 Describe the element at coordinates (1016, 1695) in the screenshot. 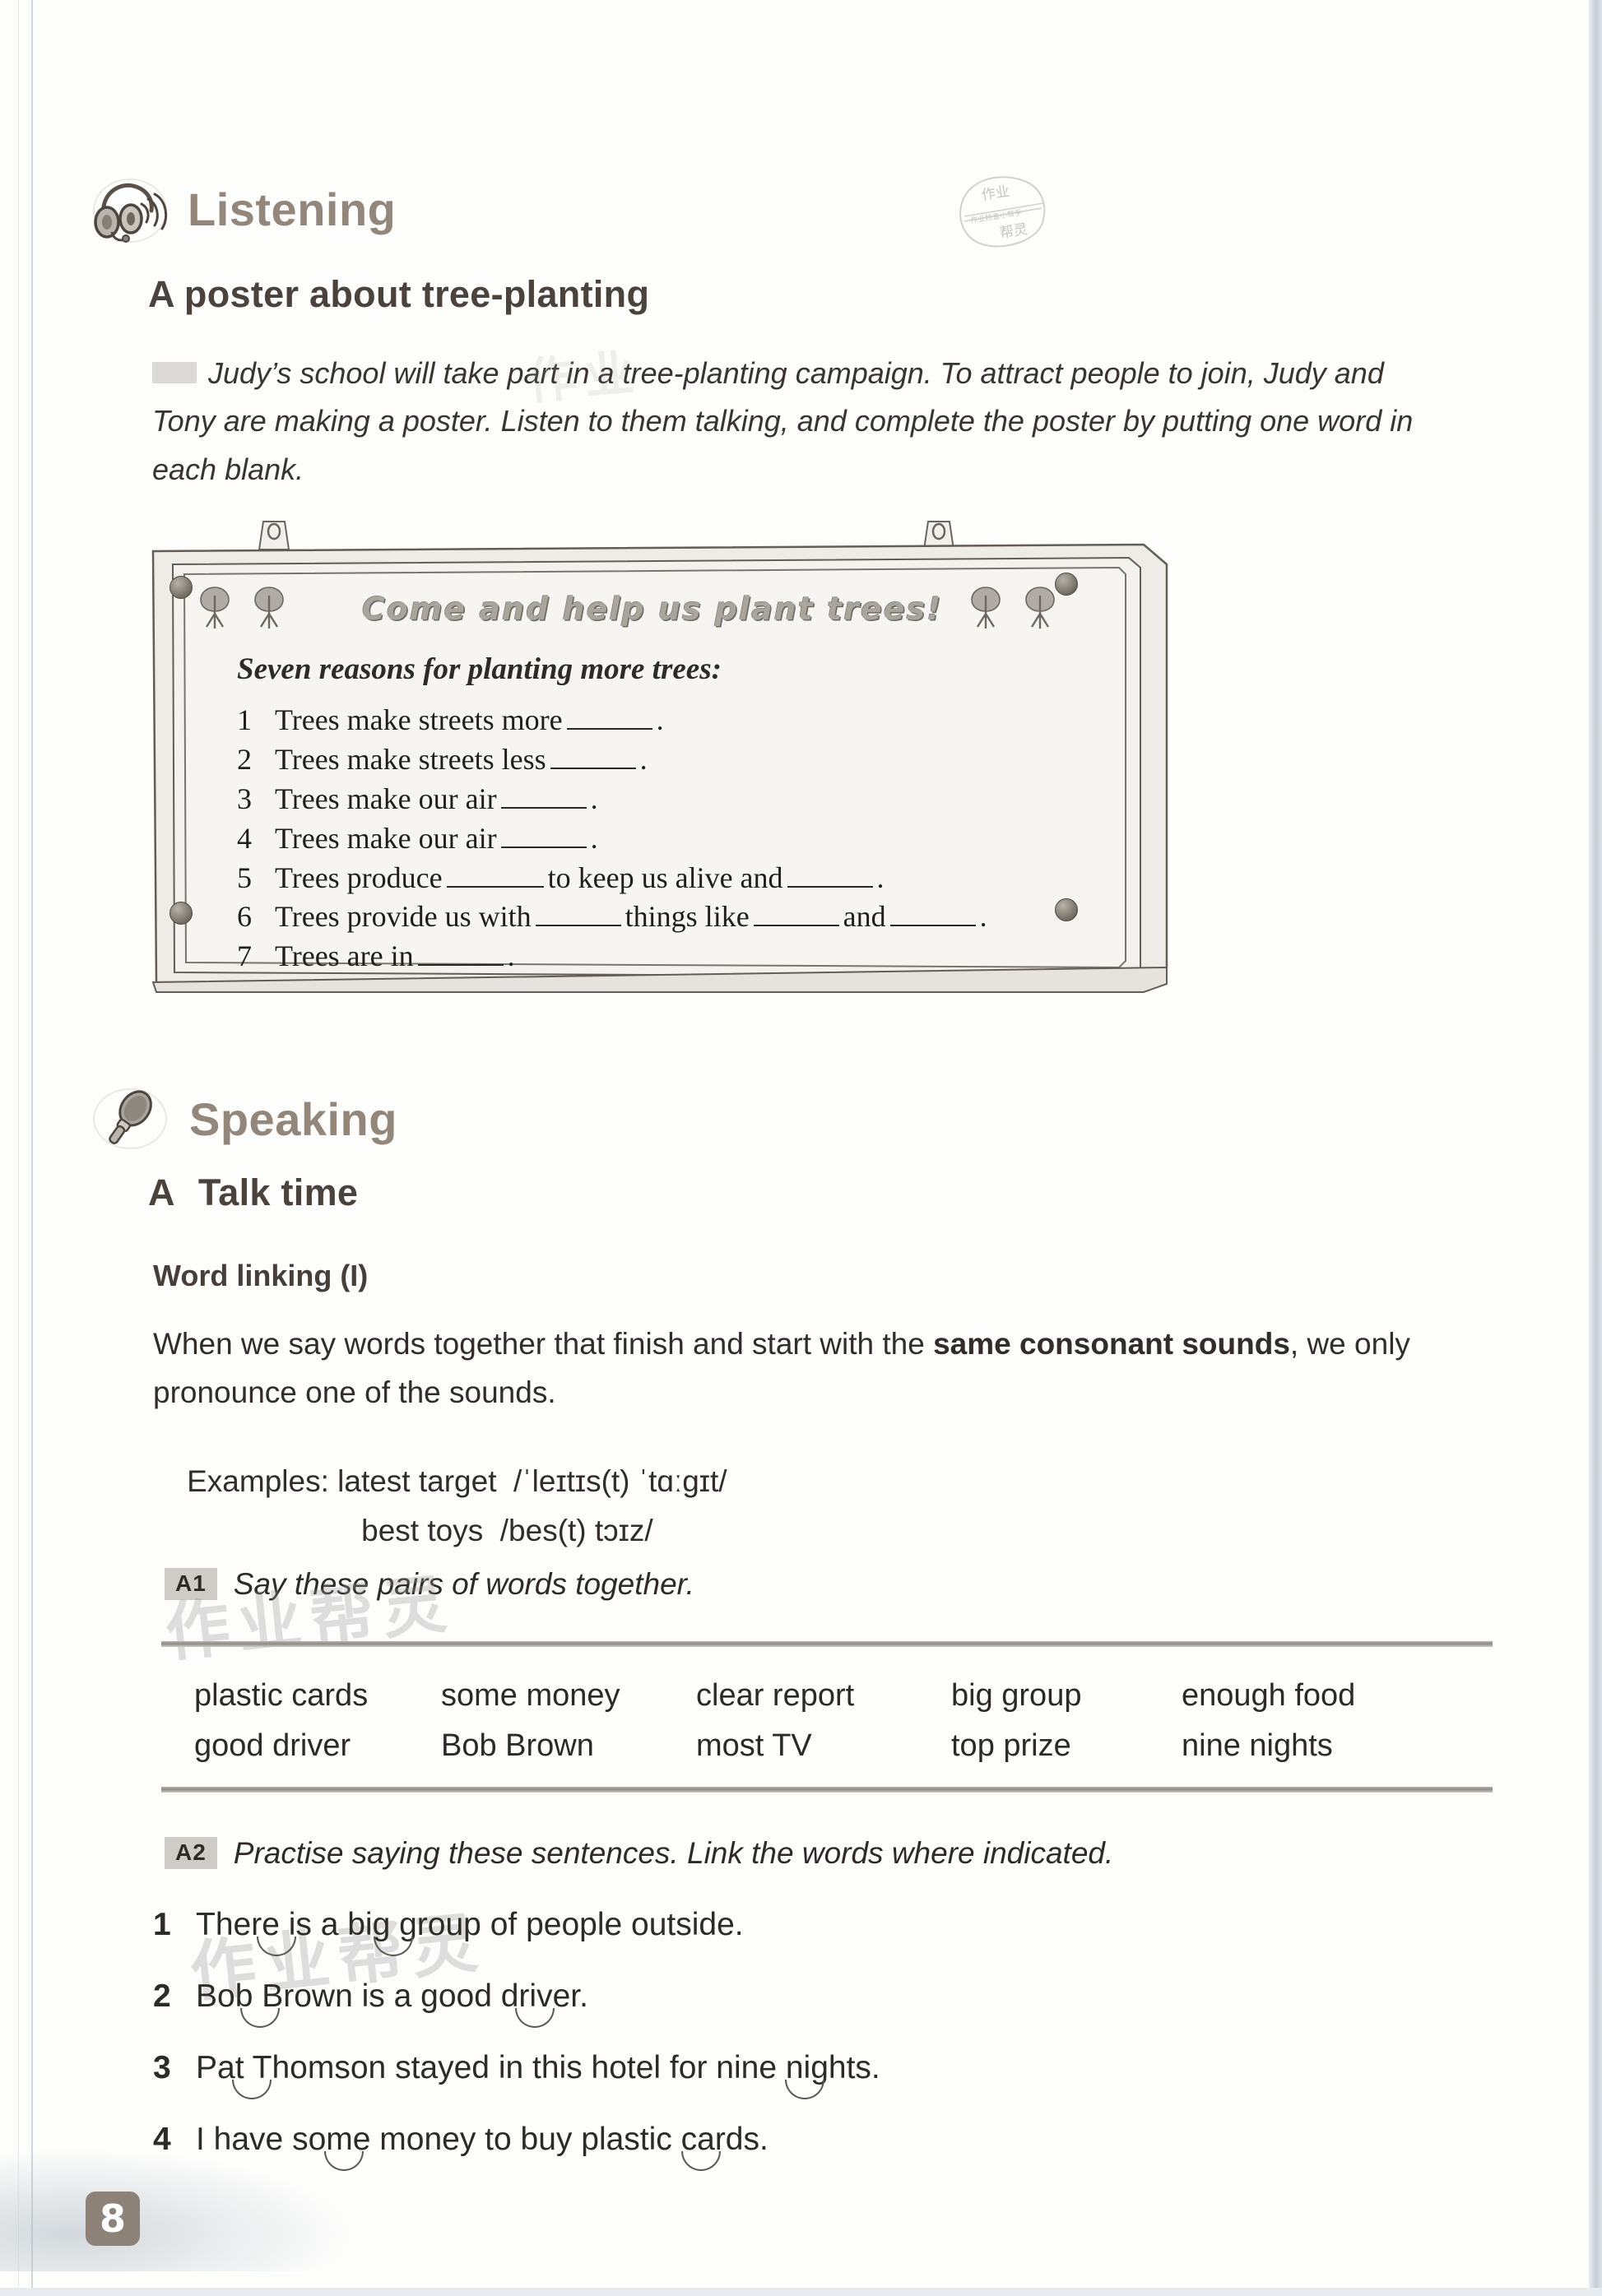

I see `word-pair: big group` at that location.